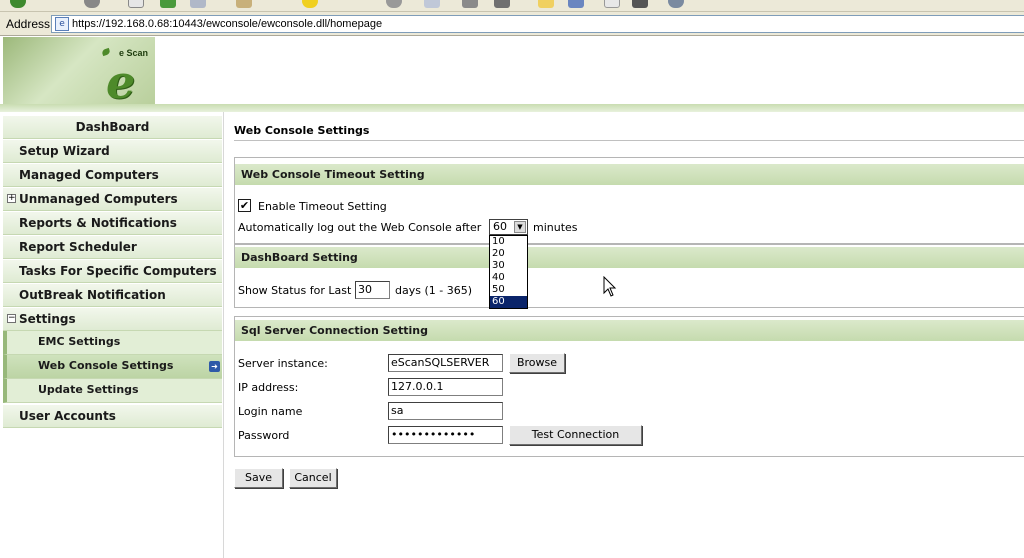 The width and height of the screenshot is (1024, 558). What do you see at coordinates (310, 4) in the screenshot?
I see `favorites-icon` at bounding box center [310, 4].